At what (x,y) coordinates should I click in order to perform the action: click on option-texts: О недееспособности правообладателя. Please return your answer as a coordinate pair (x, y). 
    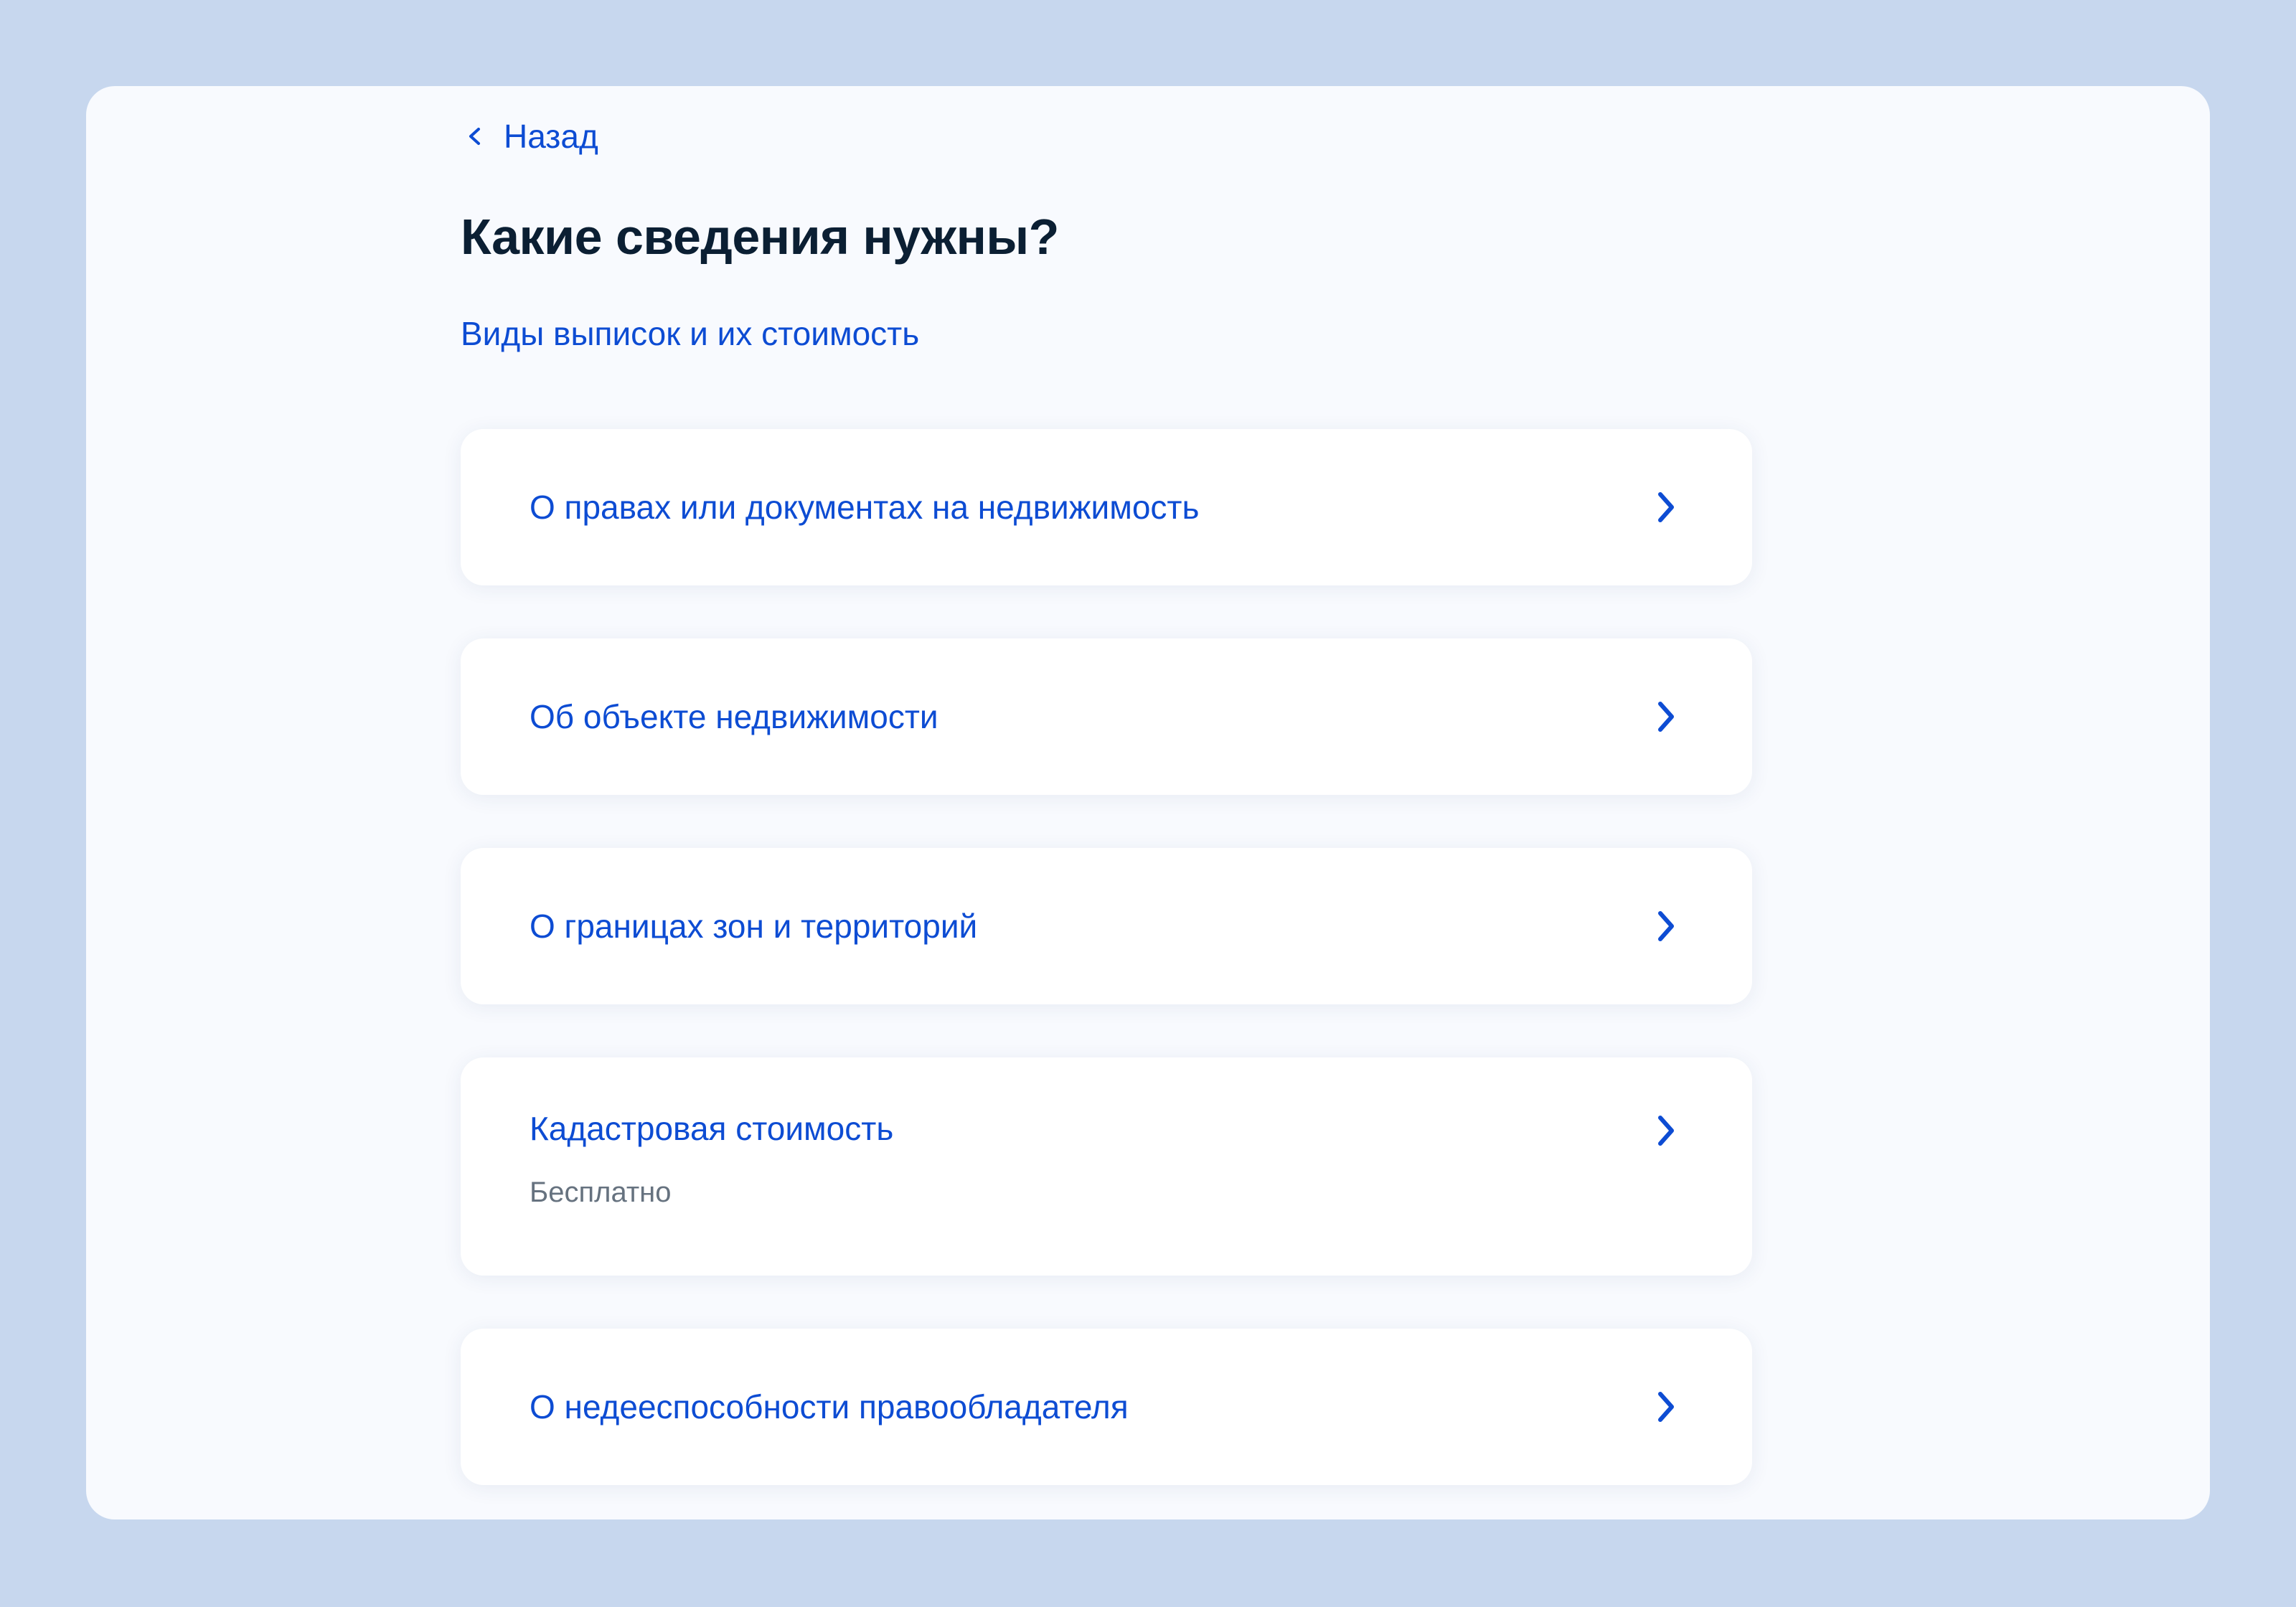
    Looking at the image, I should click on (830, 1406).